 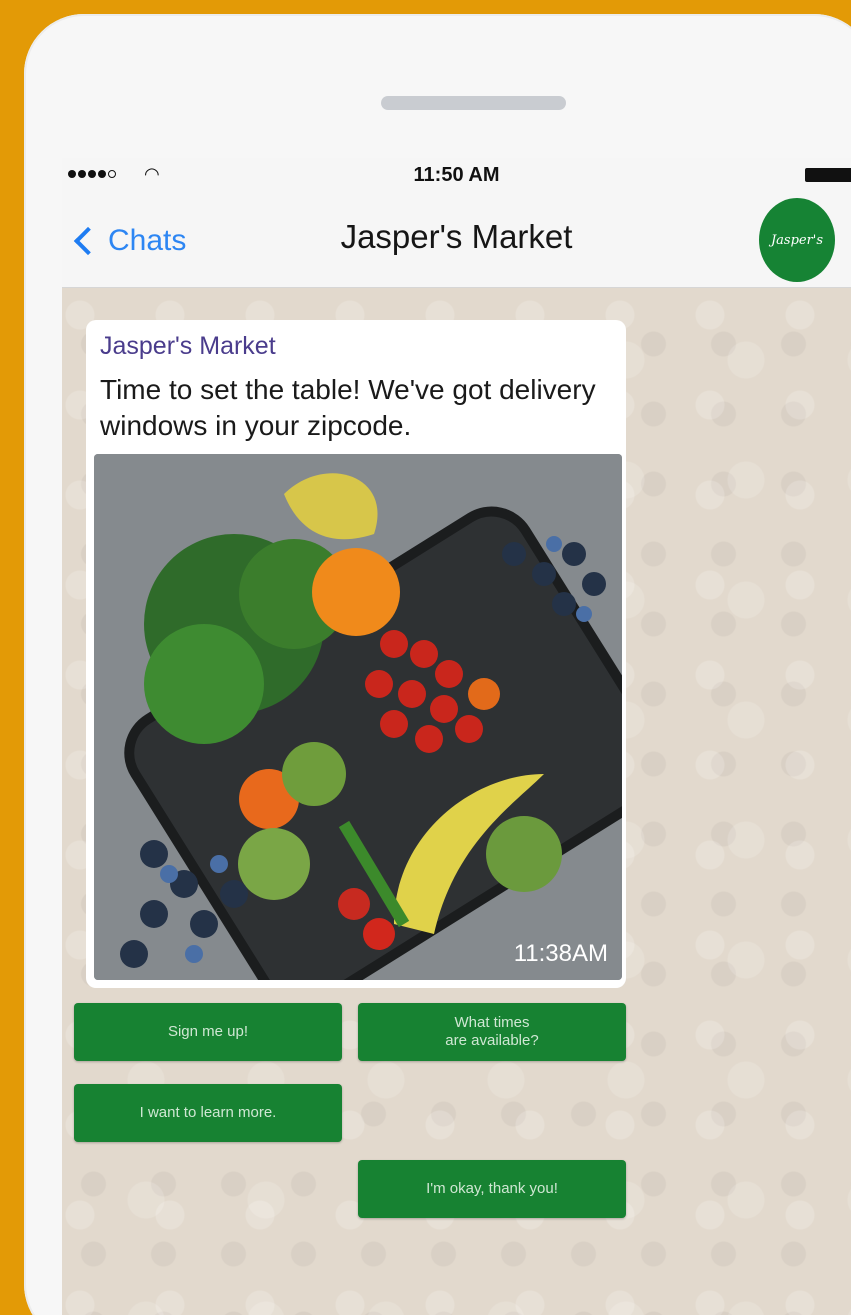 I want to click on avatar: Jasper's, so click(x=797, y=240).